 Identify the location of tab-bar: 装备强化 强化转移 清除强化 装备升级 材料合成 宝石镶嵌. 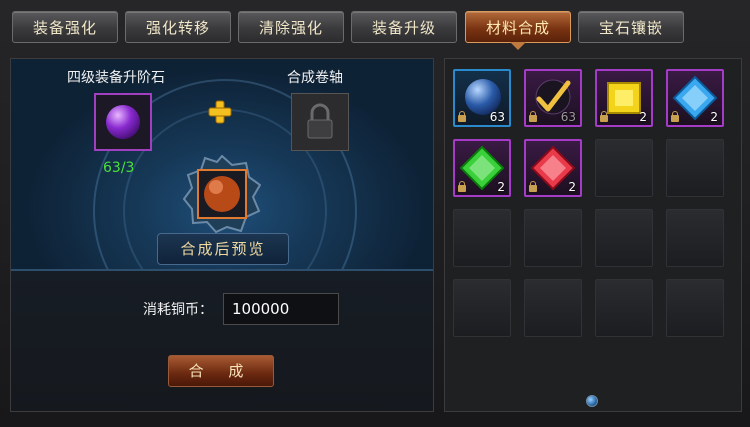
(375, 26).